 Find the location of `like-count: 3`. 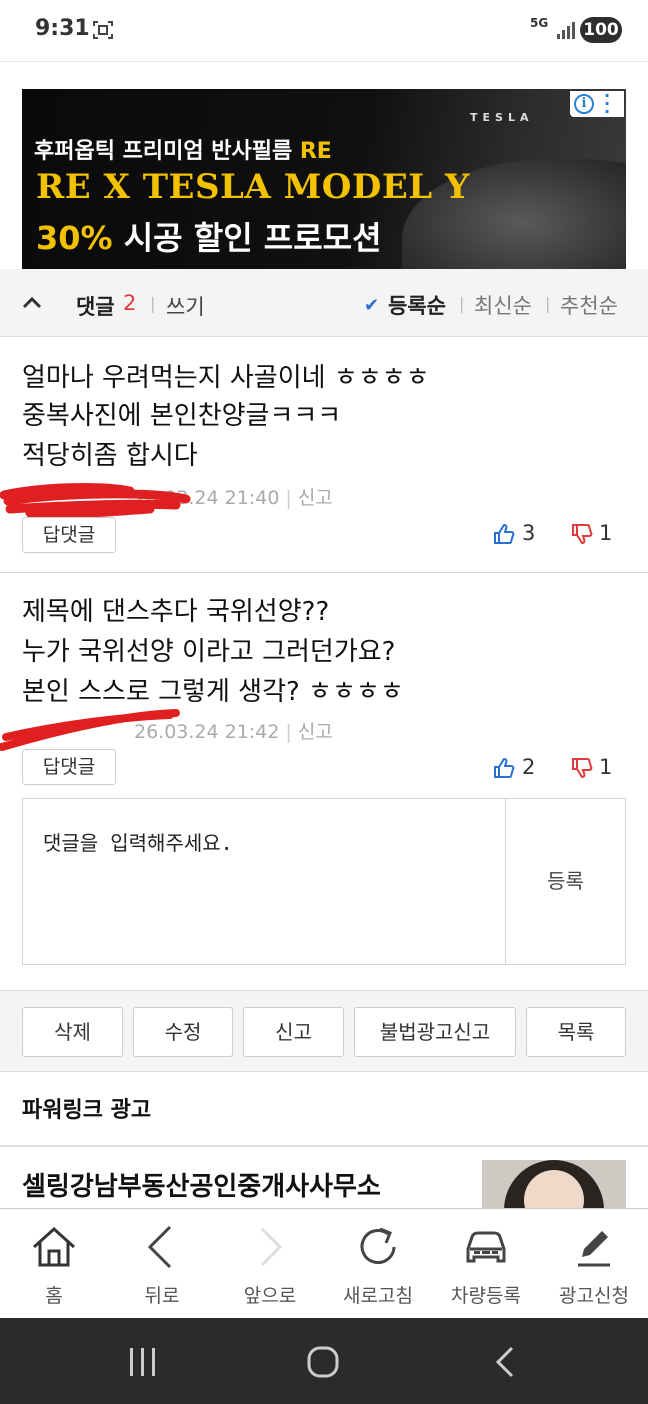

like-count: 3 is located at coordinates (529, 533).